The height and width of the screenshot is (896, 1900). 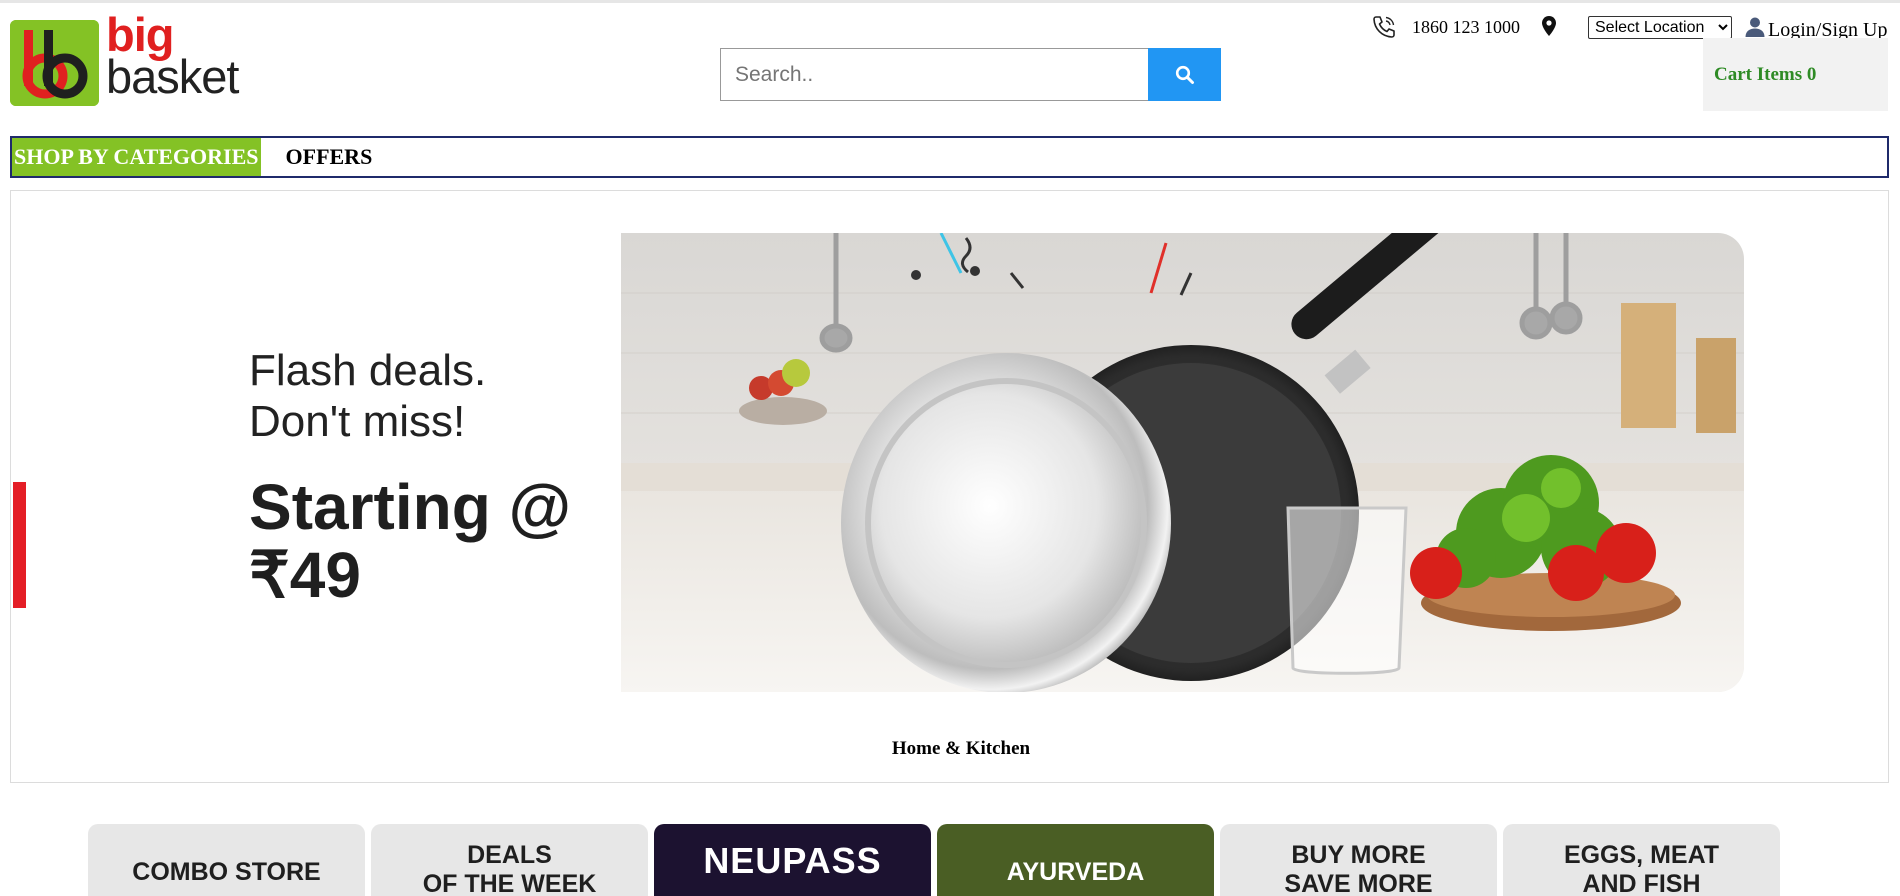 I want to click on tile-neupass: NEUPASS, so click(x=792, y=860).